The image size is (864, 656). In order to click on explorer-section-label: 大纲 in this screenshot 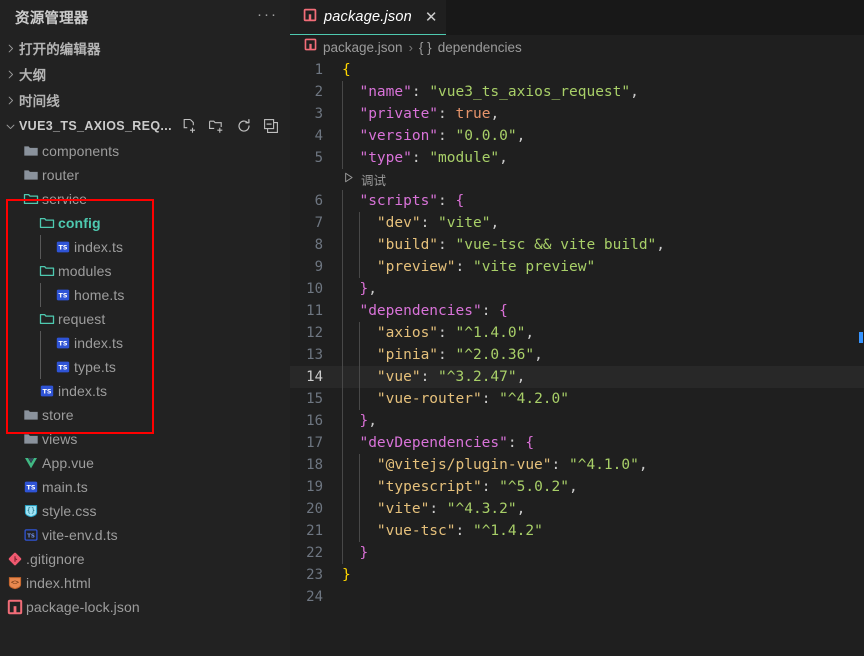, I will do `click(33, 75)`.